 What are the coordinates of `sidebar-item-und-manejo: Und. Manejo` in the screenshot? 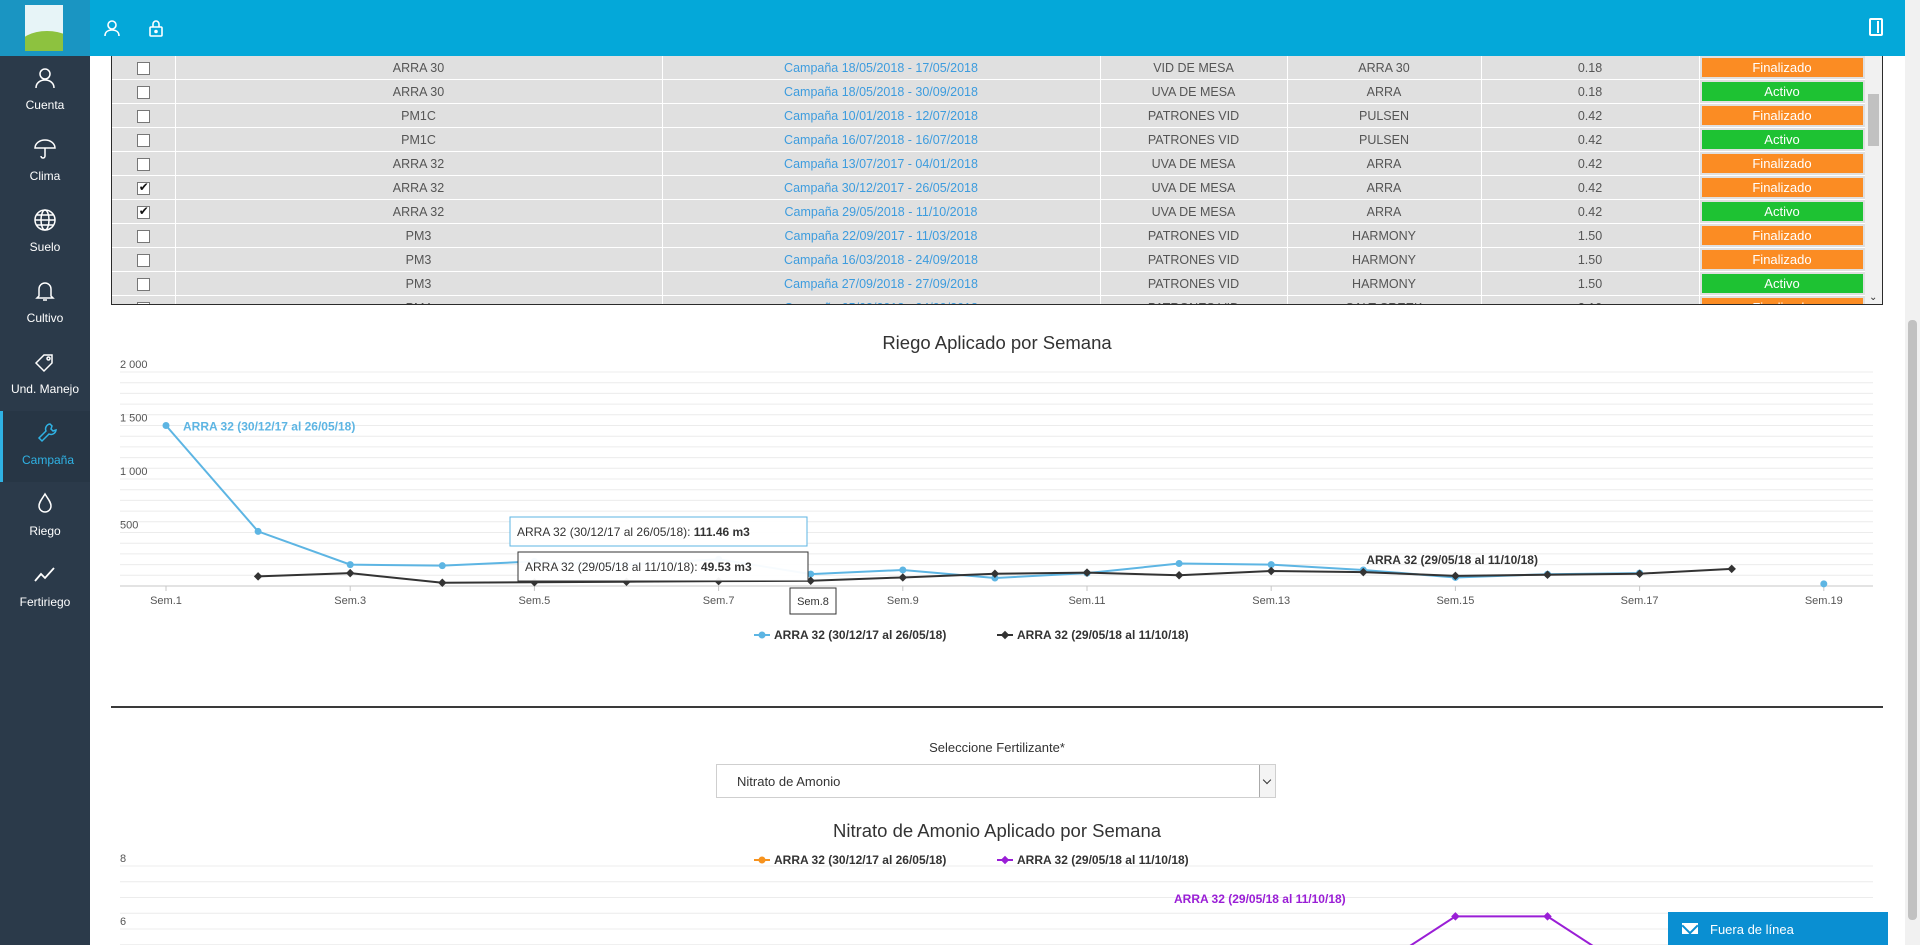 It's located at (45, 375).